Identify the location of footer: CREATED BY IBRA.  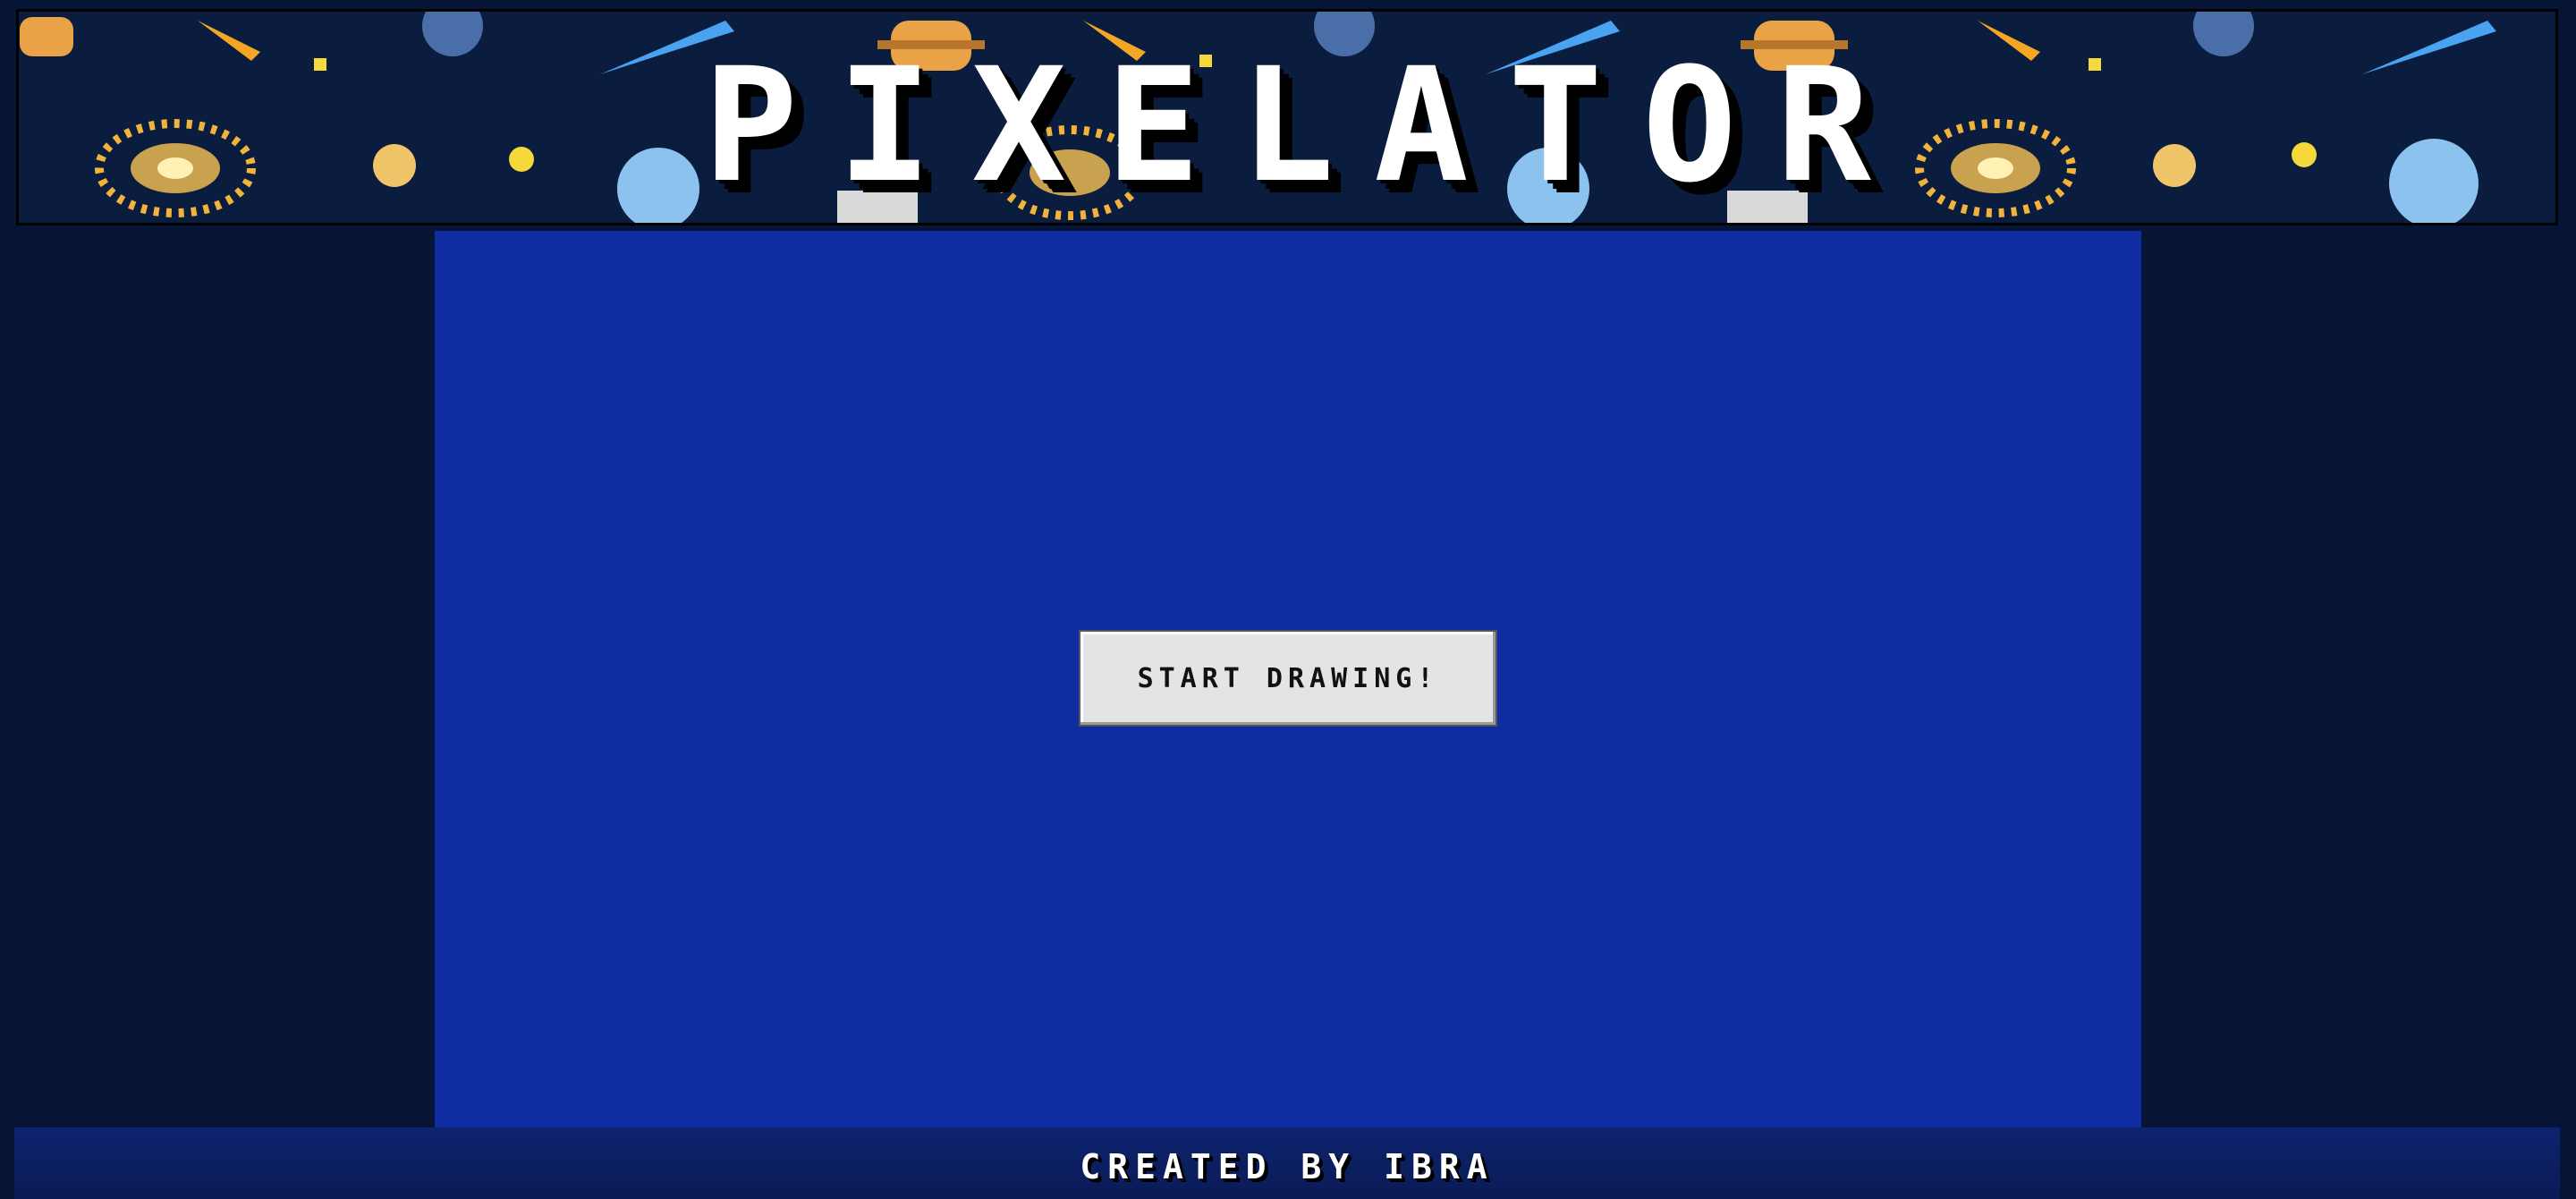
(1287, 1163).